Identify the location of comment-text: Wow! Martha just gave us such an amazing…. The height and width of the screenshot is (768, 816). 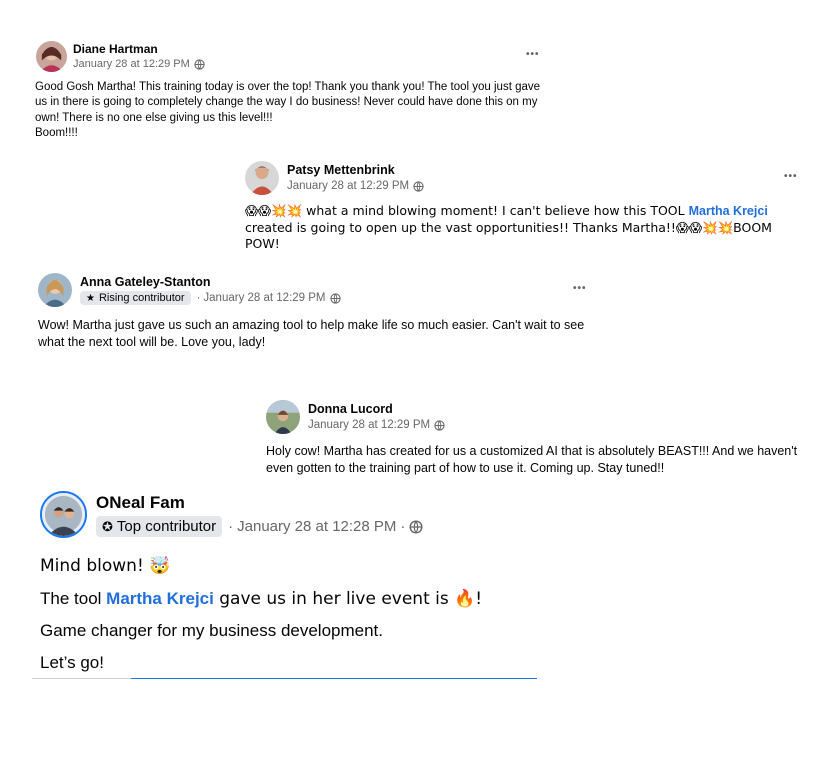
(311, 333).